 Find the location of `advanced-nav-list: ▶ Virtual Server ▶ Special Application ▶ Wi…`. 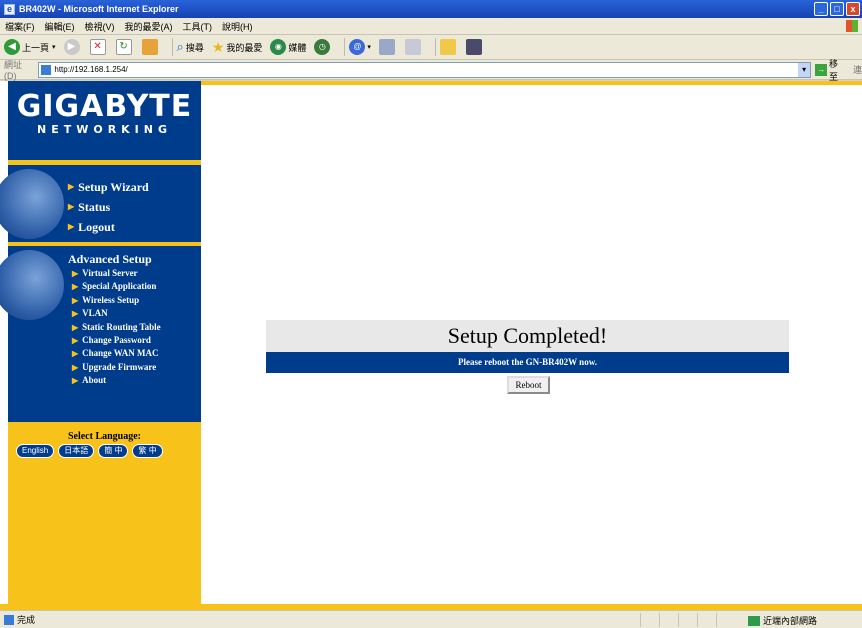

advanced-nav-list: ▶ Virtual Server ▶ Special Application ▶ Wi… is located at coordinates (116, 327).